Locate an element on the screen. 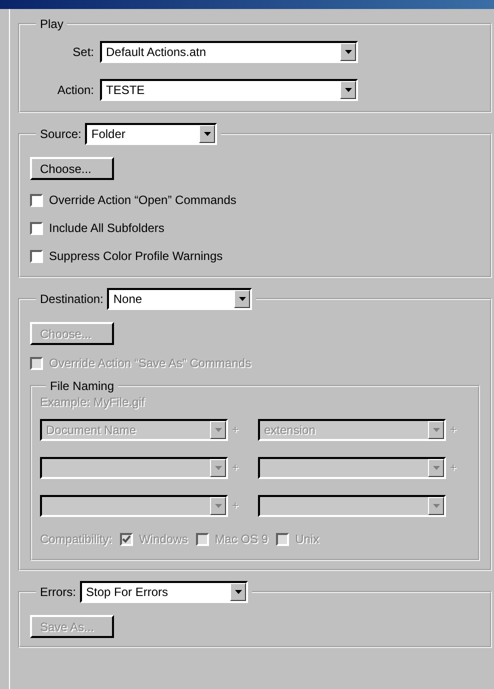 The height and width of the screenshot is (689, 494). group-title: File Naming is located at coordinates (82, 386).